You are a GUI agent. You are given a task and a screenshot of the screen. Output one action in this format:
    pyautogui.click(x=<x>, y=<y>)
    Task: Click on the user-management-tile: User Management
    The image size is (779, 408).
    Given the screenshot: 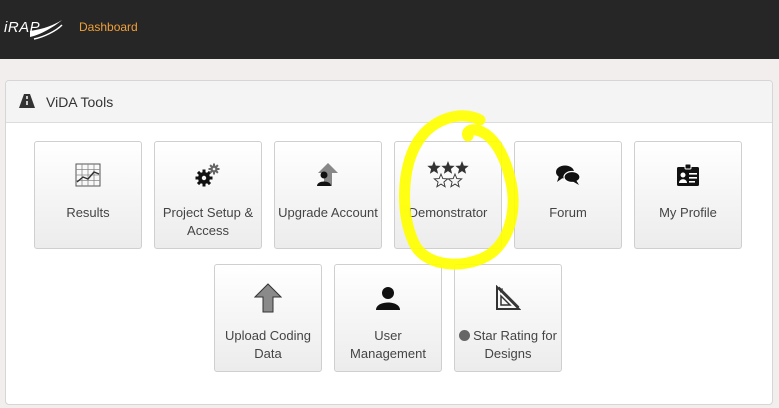 What is the action you would take?
    pyautogui.click(x=388, y=318)
    